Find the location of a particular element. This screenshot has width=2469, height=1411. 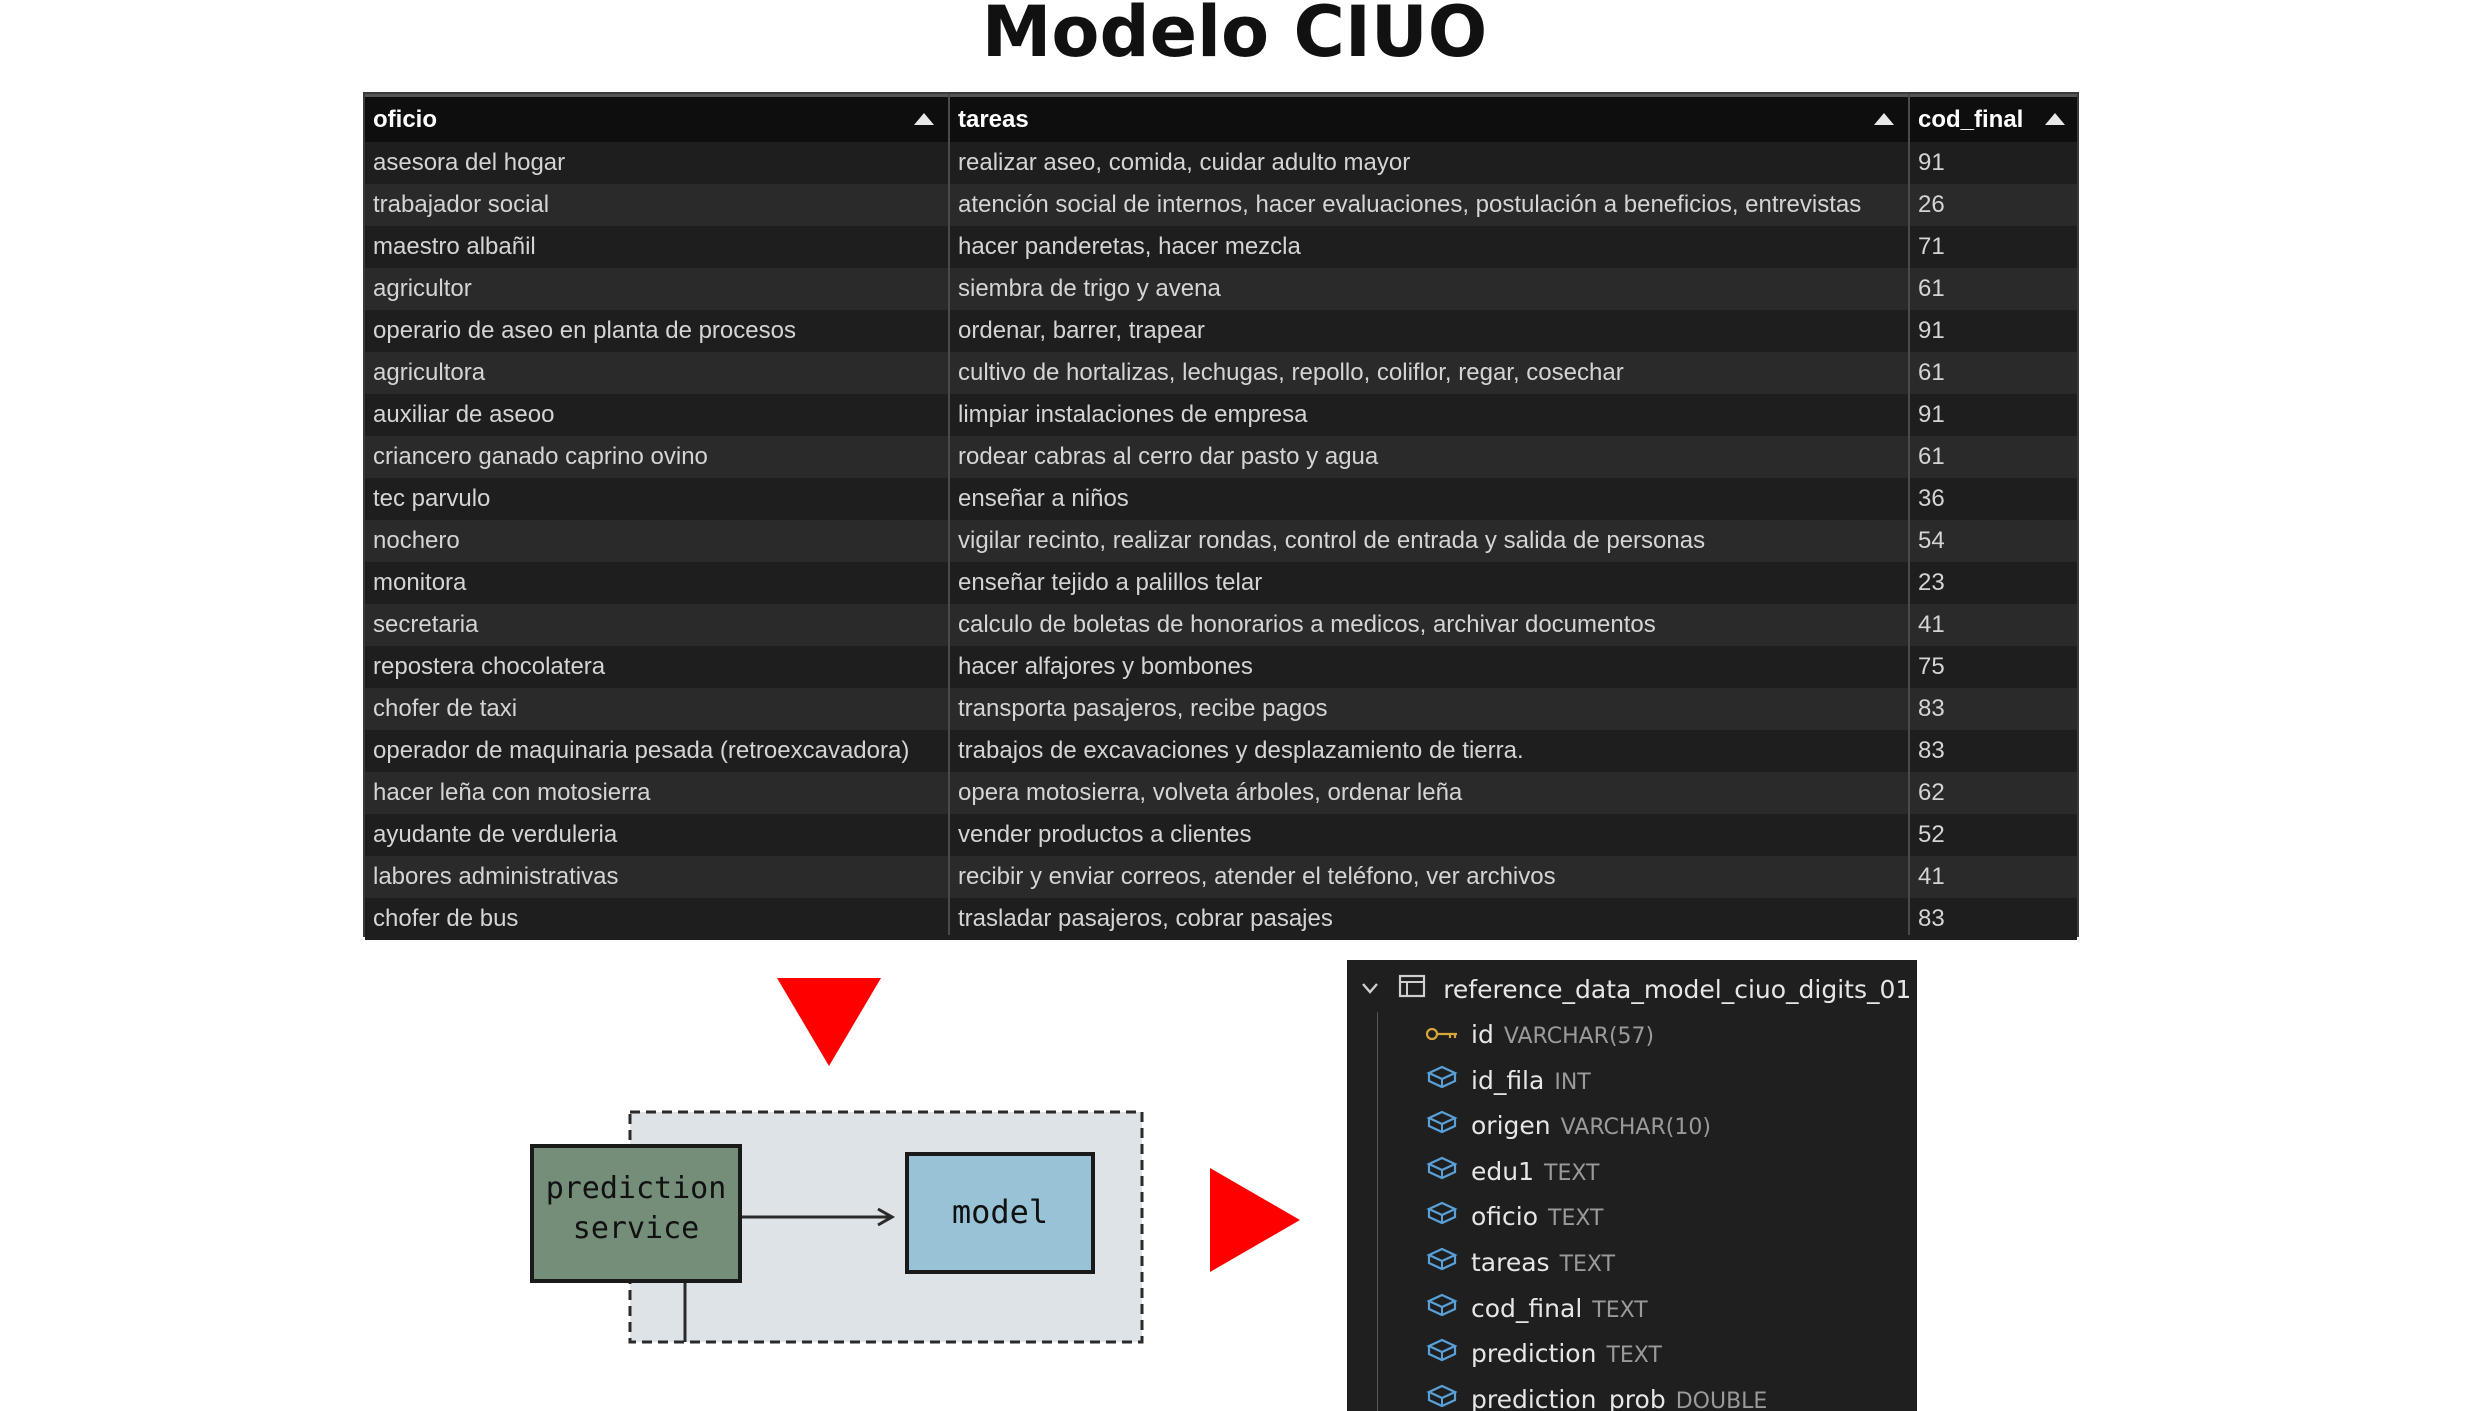

table-cell-oficio: criancero ganado caprino ovino is located at coordinates (657, 457).